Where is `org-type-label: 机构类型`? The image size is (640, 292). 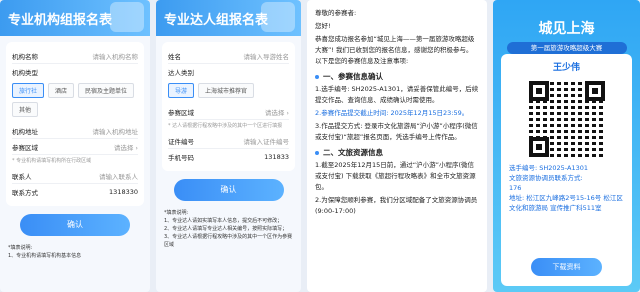
org-type-label: 机构类型 is located at coordinates (25, 73).